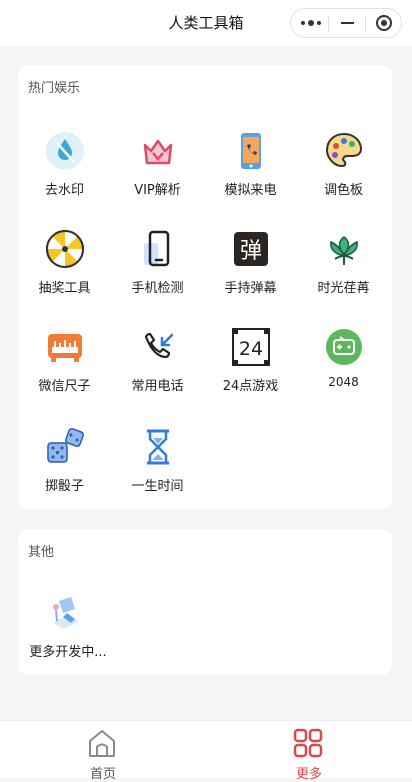 This screenshot has height=782, width=412. I want to click on lottery-wheel-icon, so click(65, 249).